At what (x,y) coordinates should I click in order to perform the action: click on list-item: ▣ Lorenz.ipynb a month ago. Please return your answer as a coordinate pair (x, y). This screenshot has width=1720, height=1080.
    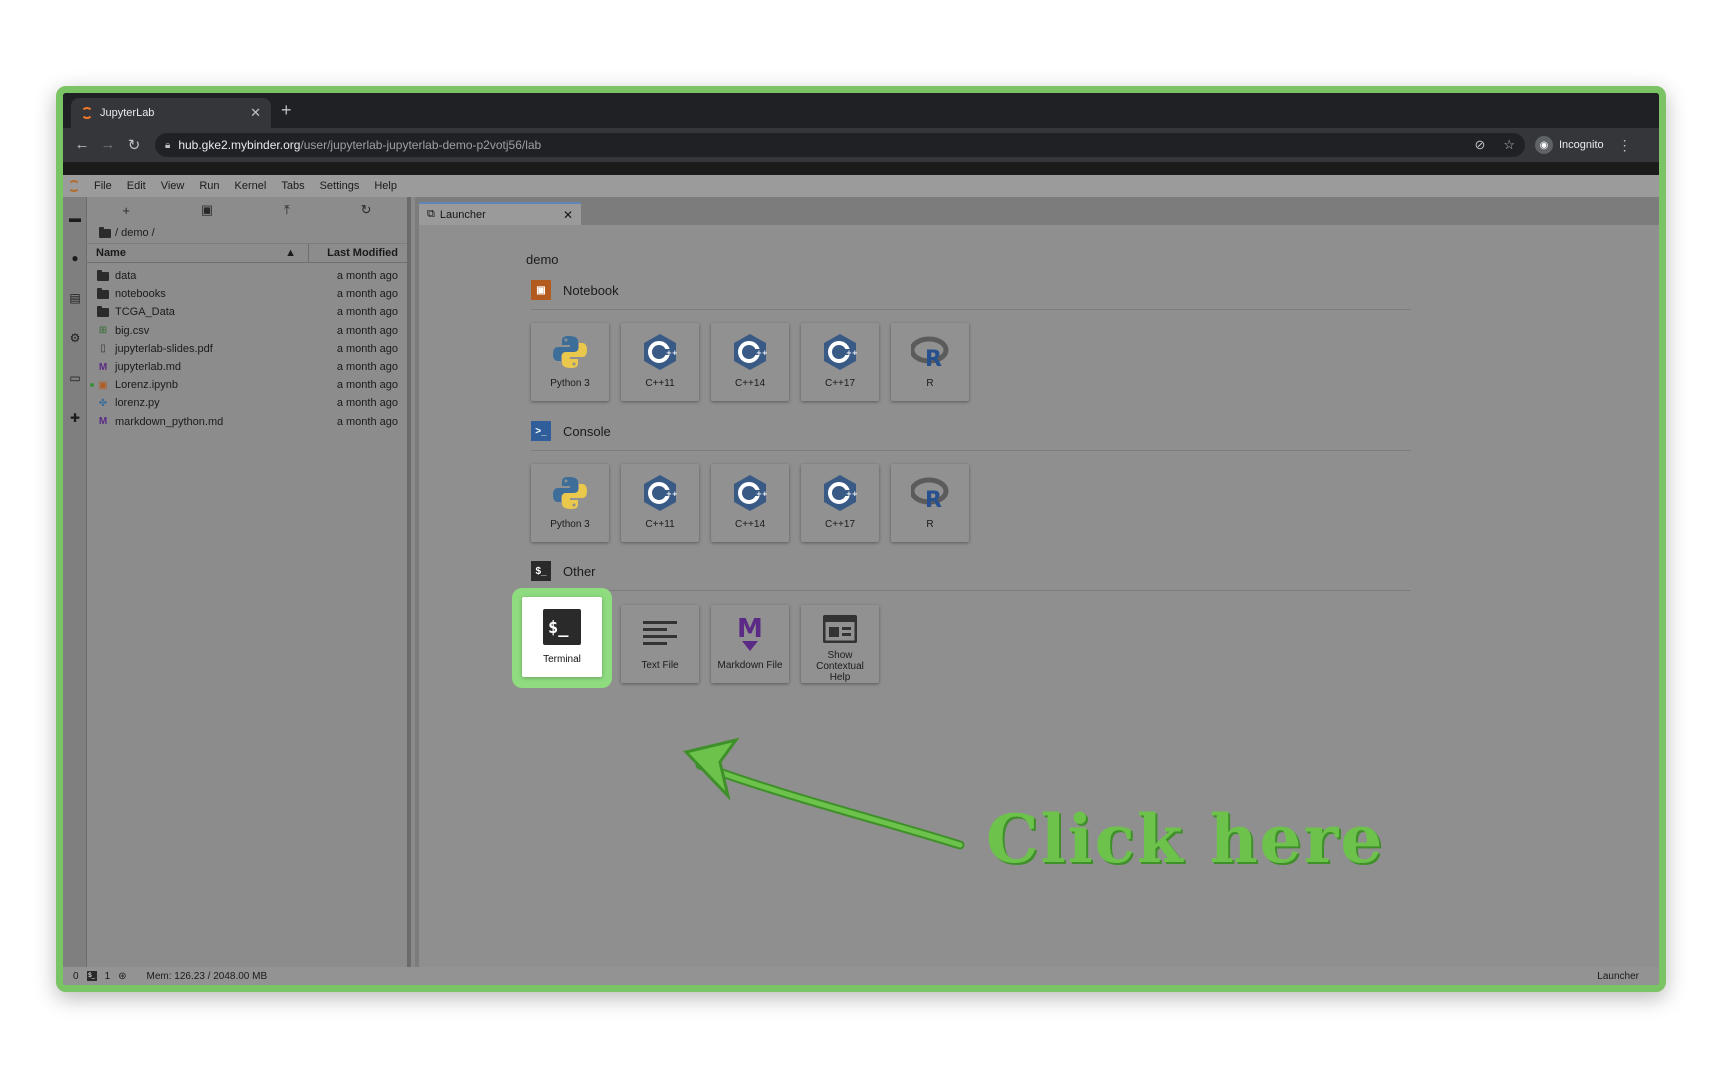
    Looking at the image, I should click on (247, 385).